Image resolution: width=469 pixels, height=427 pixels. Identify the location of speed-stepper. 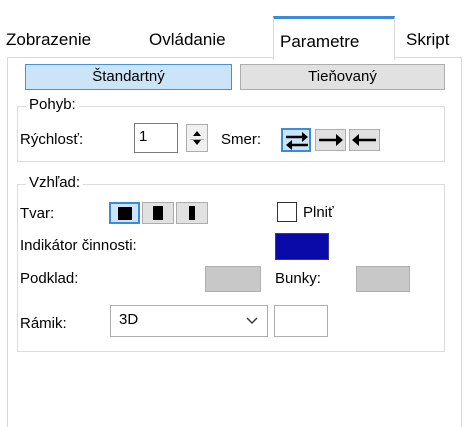
(197, 138).